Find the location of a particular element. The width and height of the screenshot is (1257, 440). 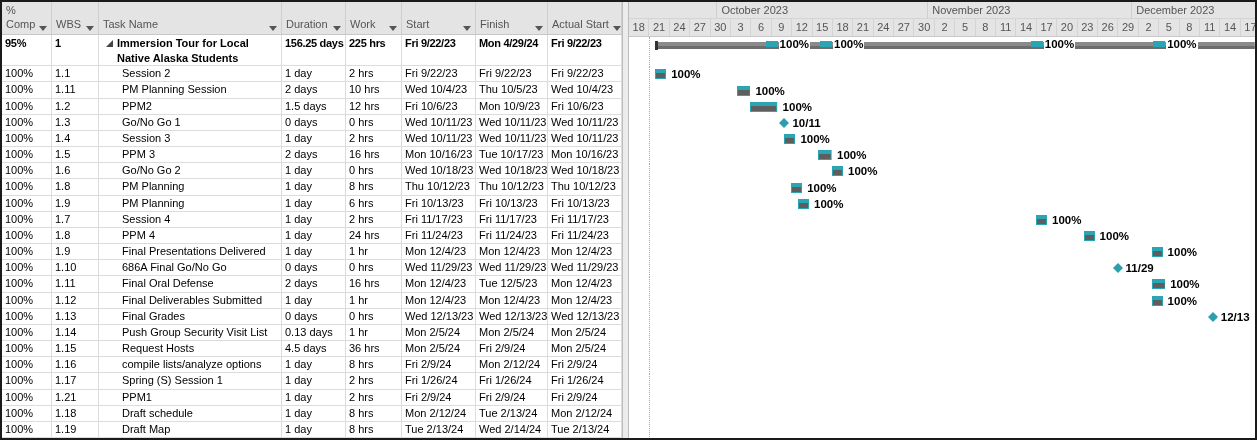

day-label: 8 is located at coordinates (1189, 27).